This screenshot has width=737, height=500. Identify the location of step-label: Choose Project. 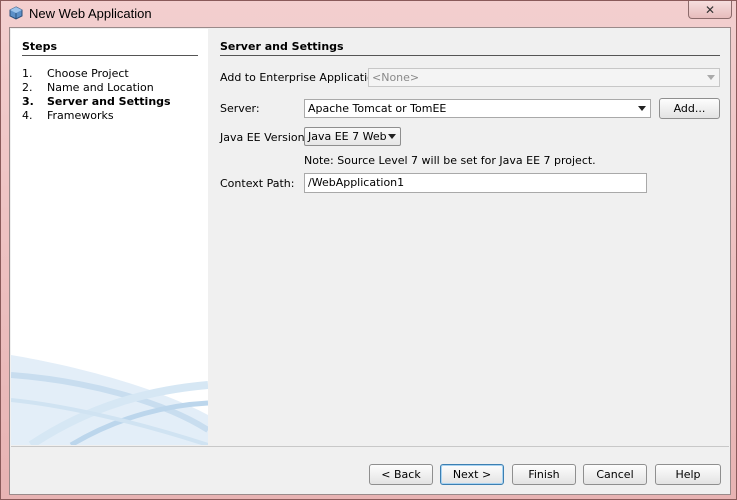
(88, 73).